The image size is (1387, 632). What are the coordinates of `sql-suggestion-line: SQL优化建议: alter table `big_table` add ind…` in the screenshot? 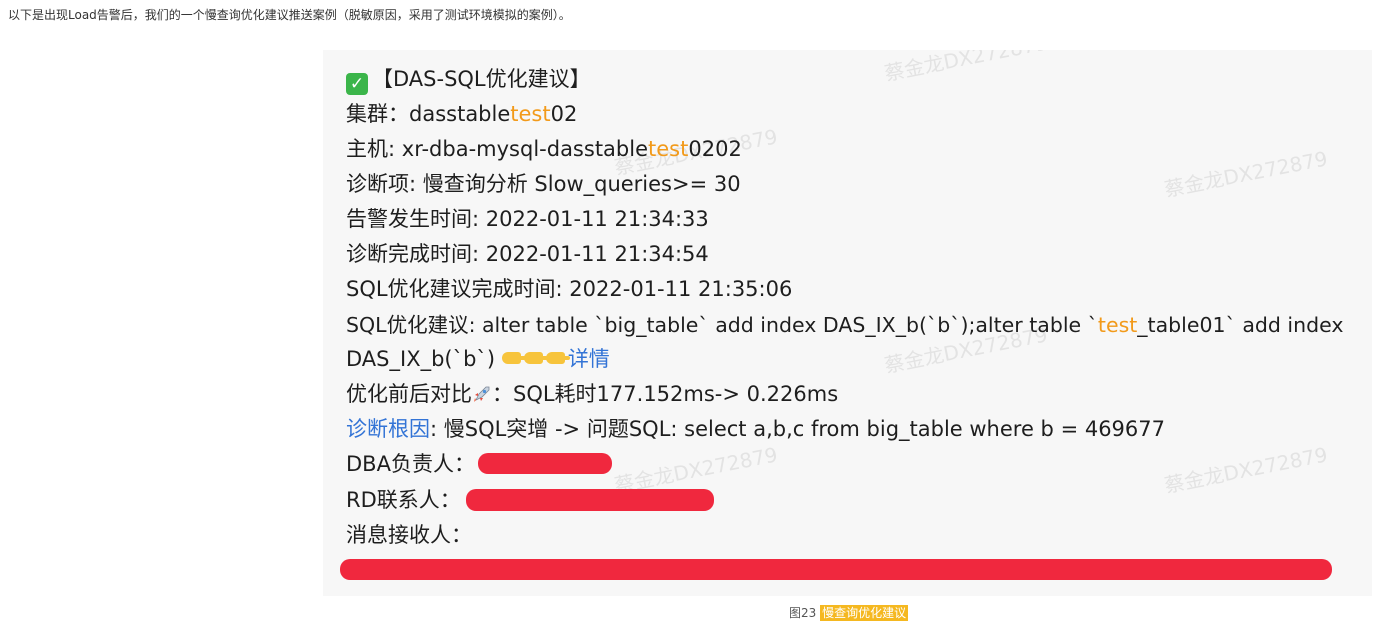 It's located at (845, 325).